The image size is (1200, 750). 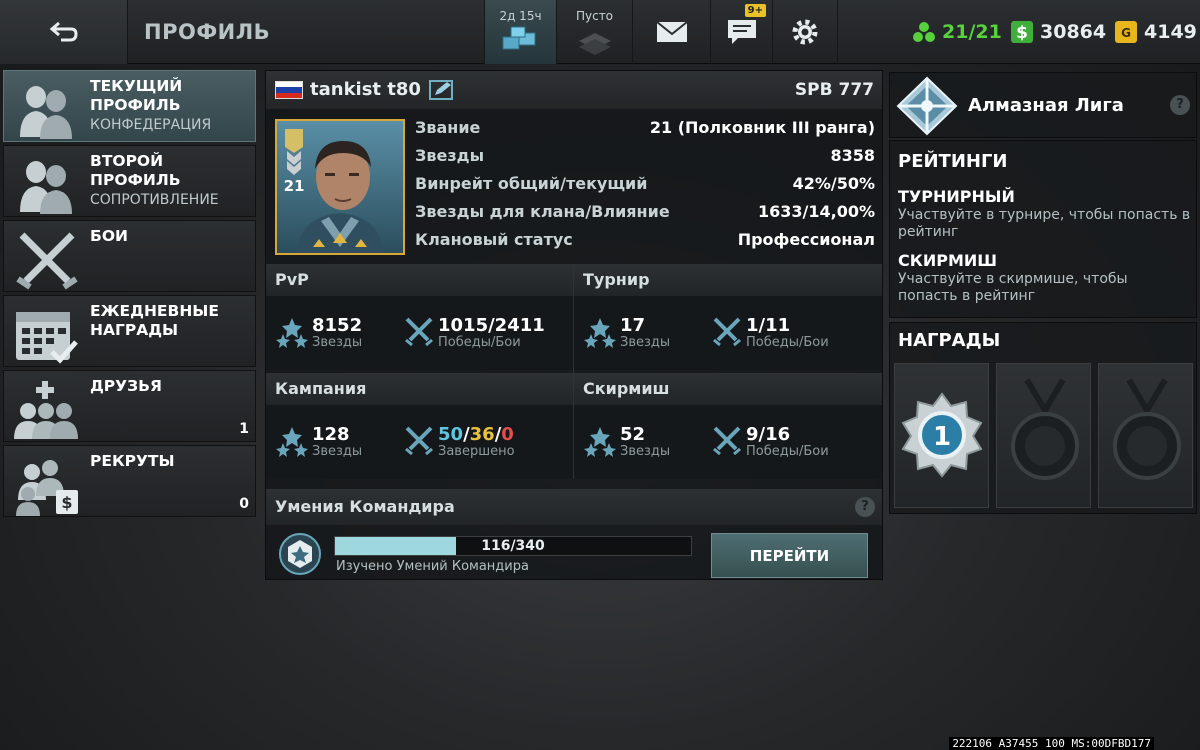 I want to click on stat-rank-value: 21 (Полковник III ранга), so click(x=762, y=127).